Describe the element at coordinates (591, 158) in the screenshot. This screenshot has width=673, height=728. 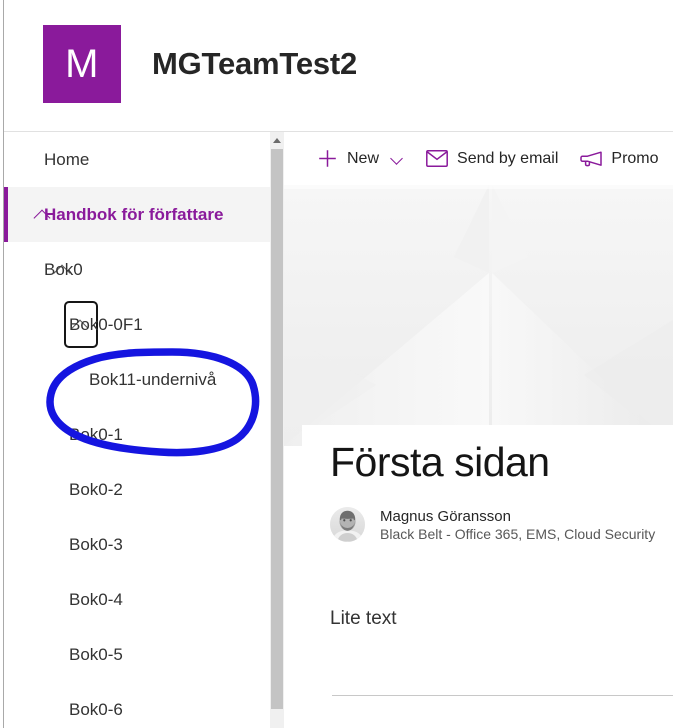
I see `megaphone-icon` at that location.